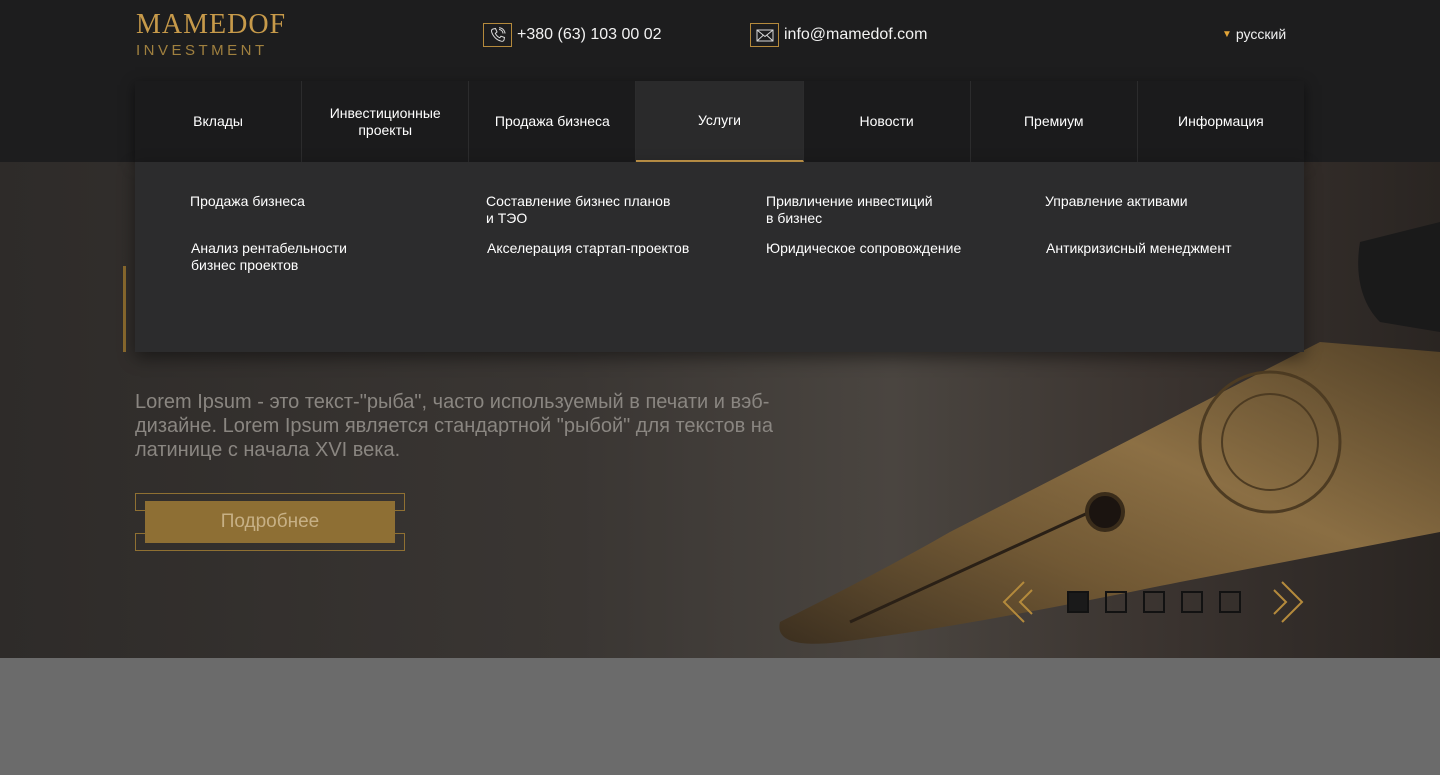 This screenshot has height=775, width=1440. What do you see at coordinates (1054, 121) in the screenshot?
I see `nav-item-premium: Премиум` at bounding box center [1054, 121].